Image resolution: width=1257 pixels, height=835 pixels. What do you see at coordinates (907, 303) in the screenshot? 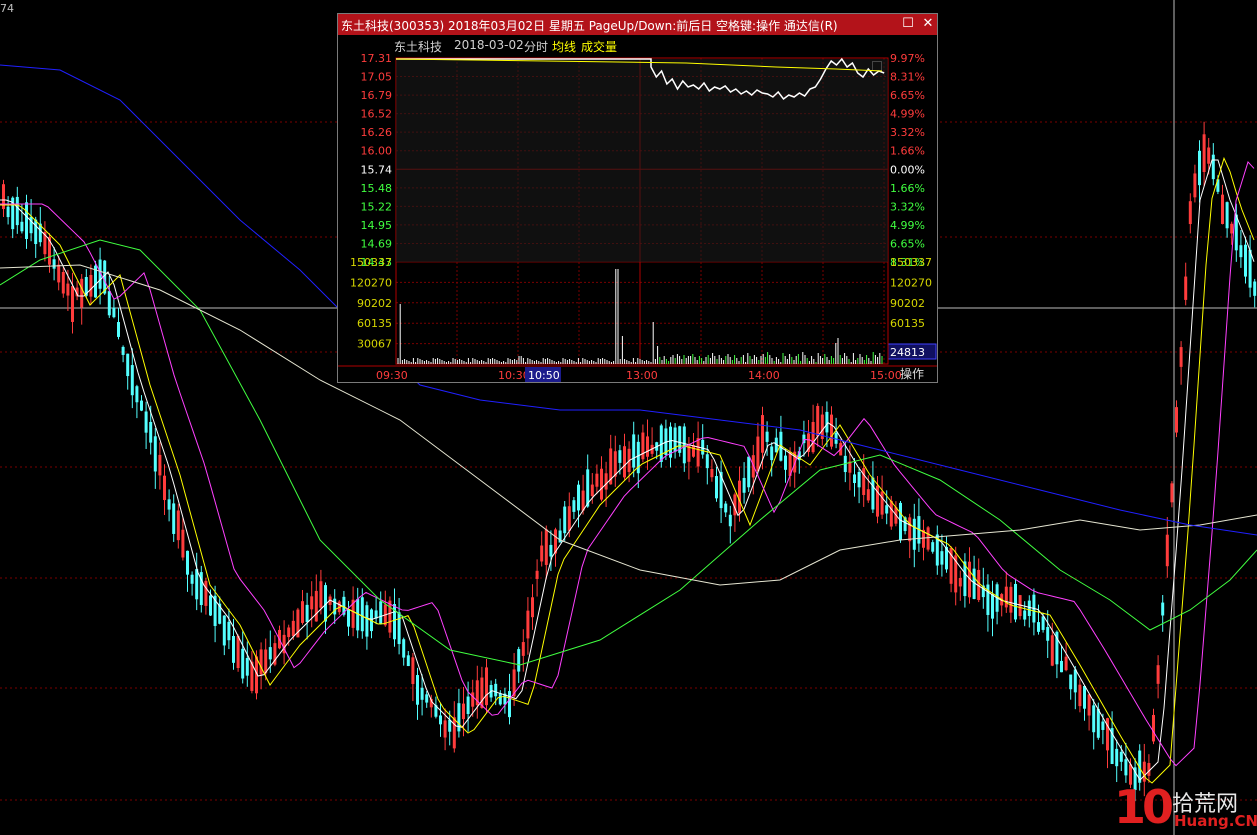
I see `volume-axis-label-right: 90202` at bounding box center [907, 303].